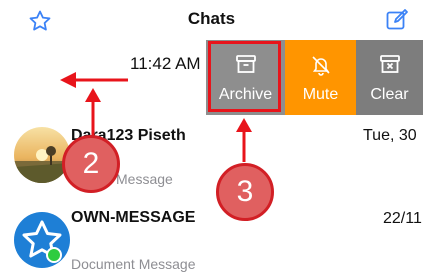  I want to click on landscape-photo, so click(42, 155).